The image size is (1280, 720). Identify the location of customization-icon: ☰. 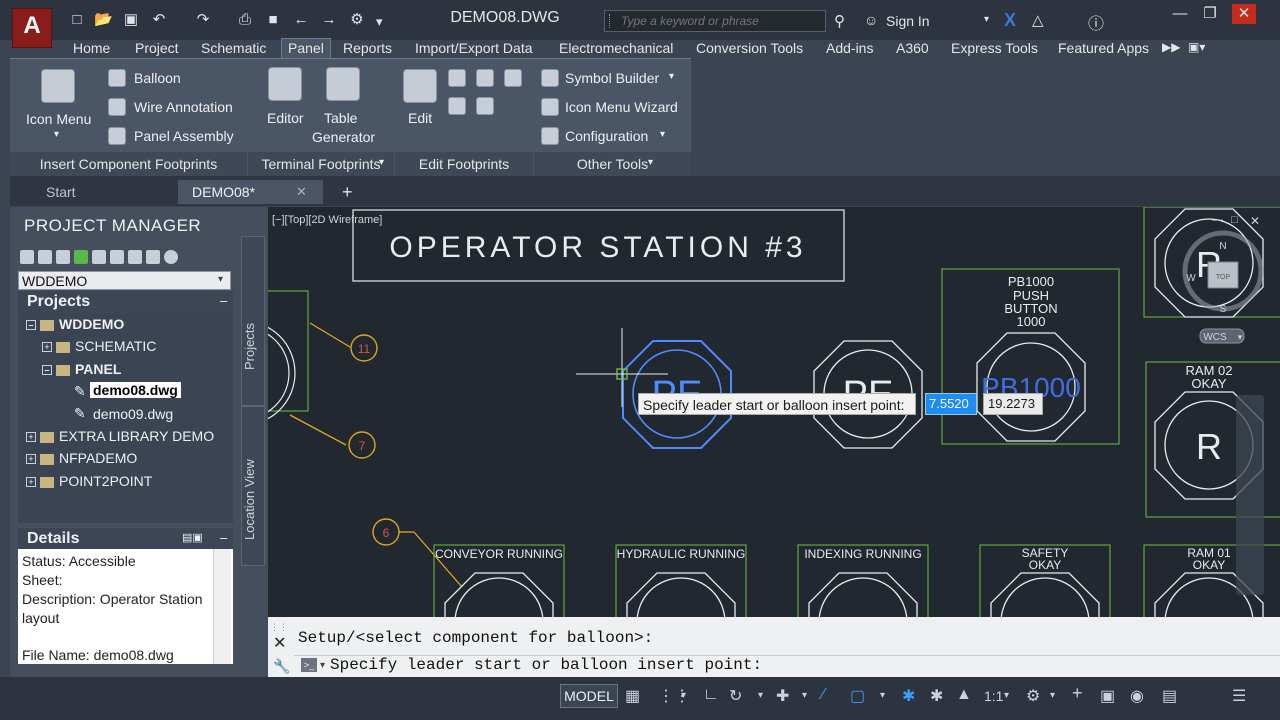
(1239, 696).